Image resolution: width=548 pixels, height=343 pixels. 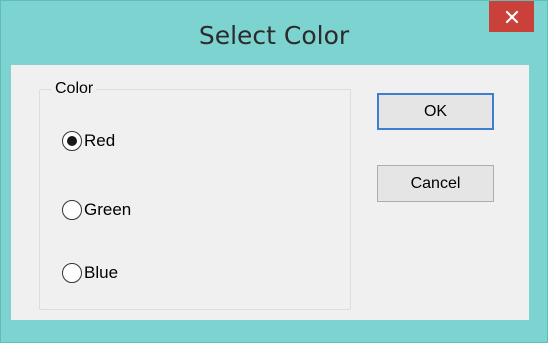 I want to click on close-button, so click(x=511, y=16).